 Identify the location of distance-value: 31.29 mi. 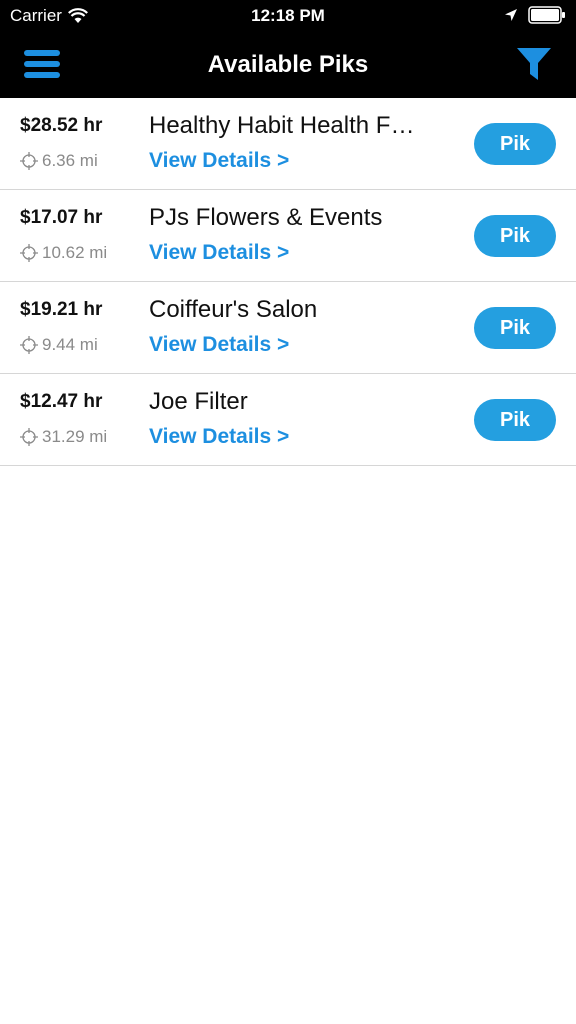
(75, 436).